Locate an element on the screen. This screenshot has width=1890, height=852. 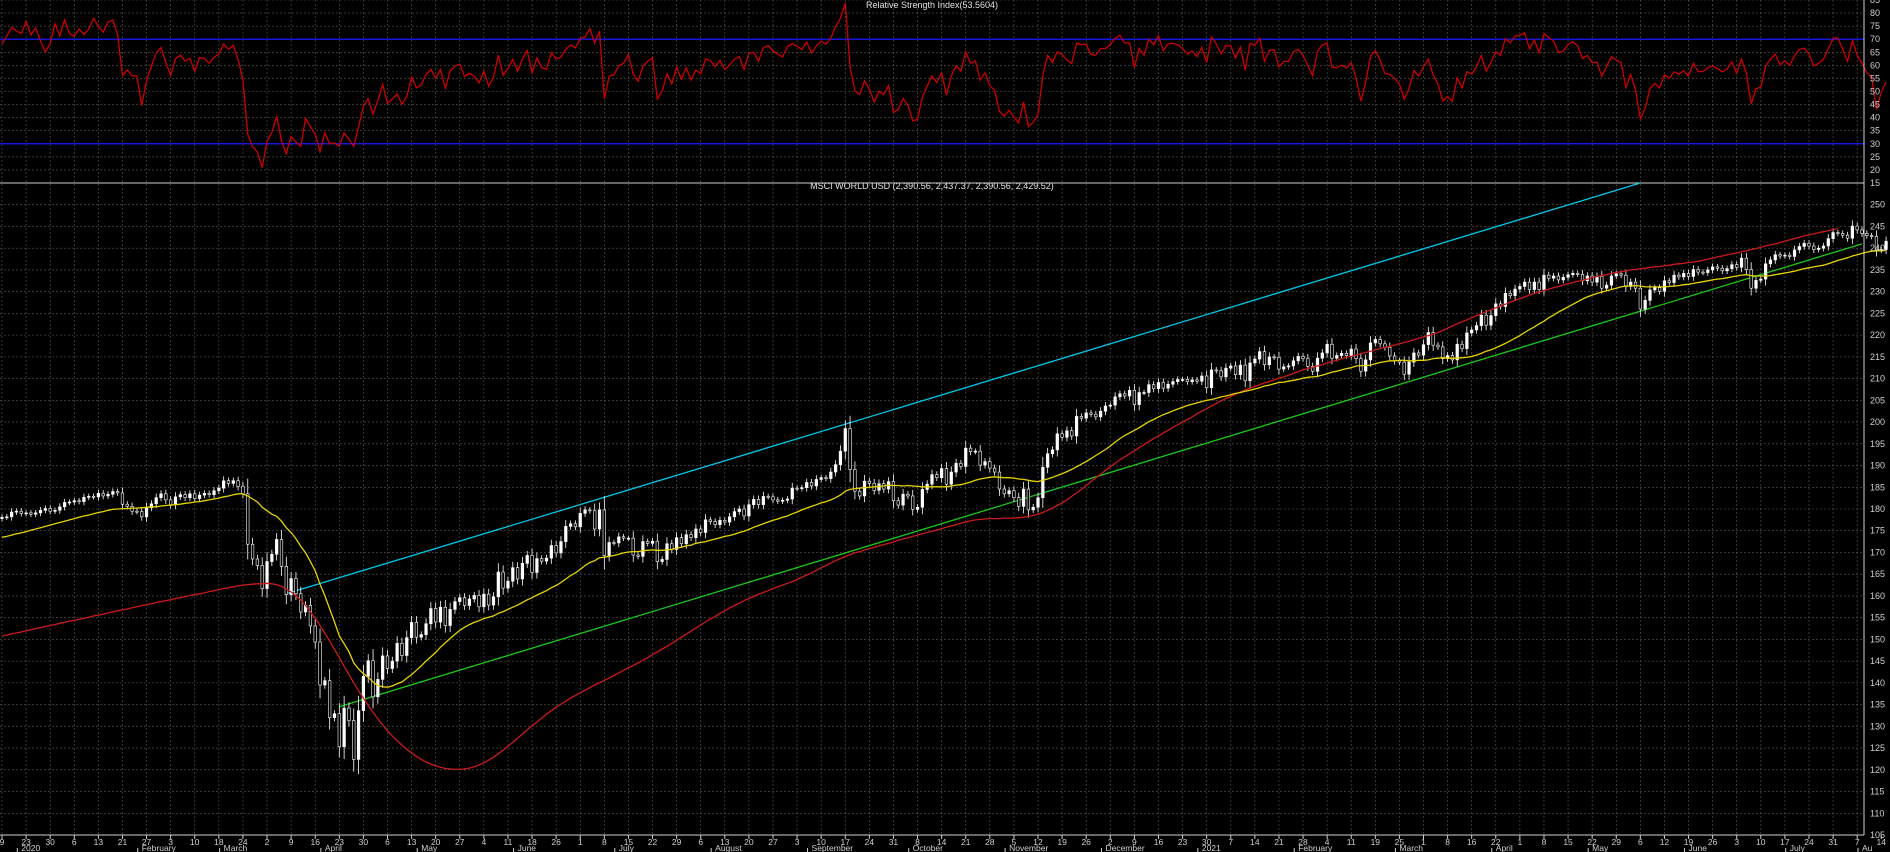
x-tick-label: 11 is located at coordinates (508, 842).